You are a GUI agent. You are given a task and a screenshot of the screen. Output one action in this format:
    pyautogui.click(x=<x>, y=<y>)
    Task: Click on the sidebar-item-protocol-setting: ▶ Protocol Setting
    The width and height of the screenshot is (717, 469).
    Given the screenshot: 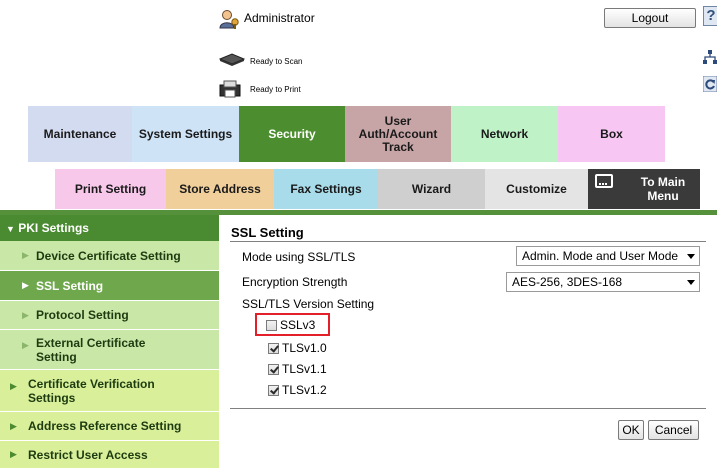 What is the action you would take?
    pyautogui.click(x=109, y=315)
    